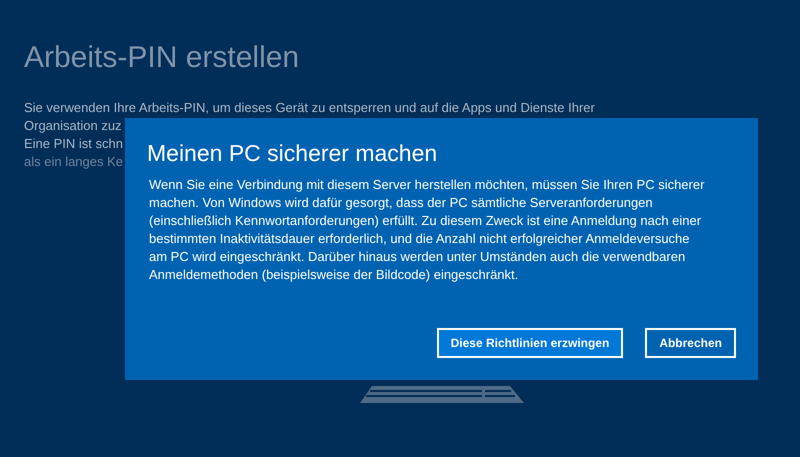 Image resolution: width=800 pixels, height=457 pixels. Describe the element at coordinates (530, 343) in the screenshot. I see `primary-button: Diese Richtlinien erzwingen` at that location.